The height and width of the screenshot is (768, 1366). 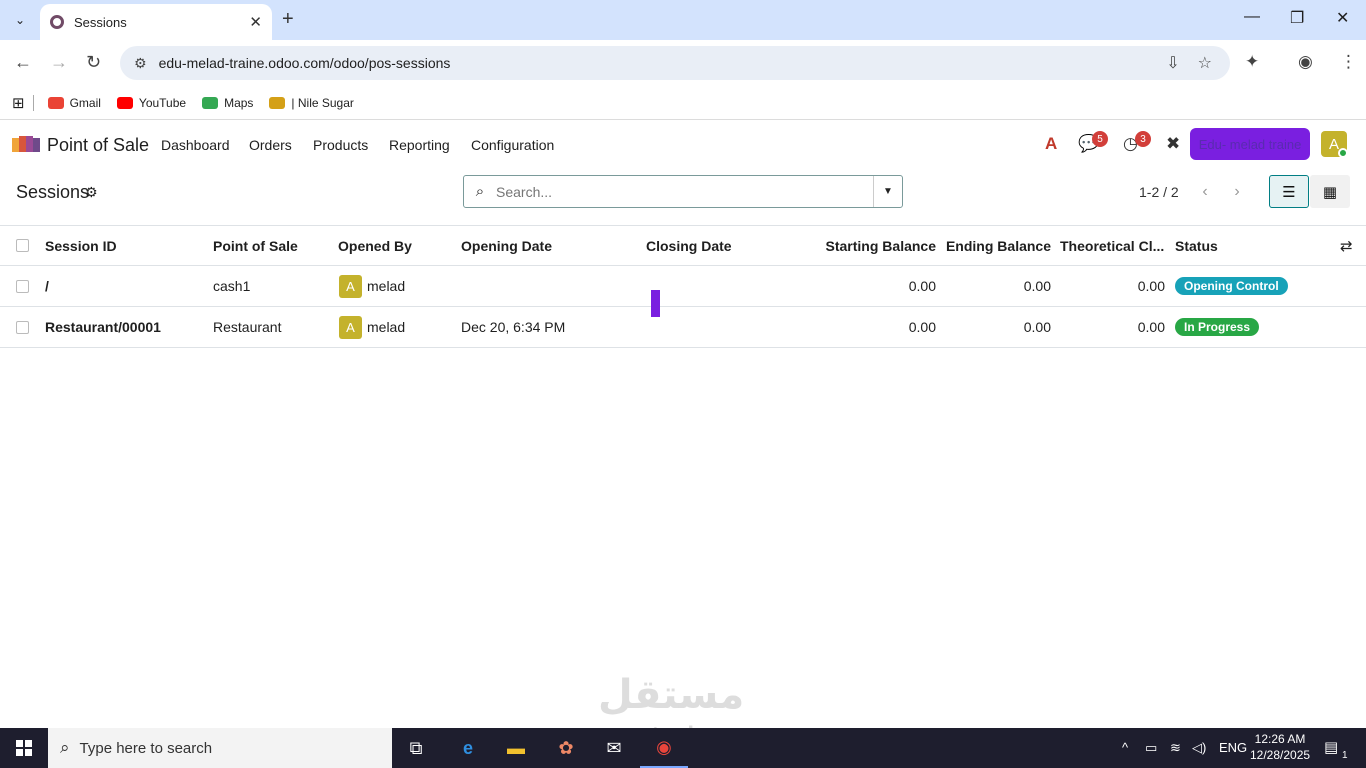 What do you see at coordinates (516, 748) in the screenshot?
I see `file-explorer-icon: ▬` at bounding box center [516, 748].